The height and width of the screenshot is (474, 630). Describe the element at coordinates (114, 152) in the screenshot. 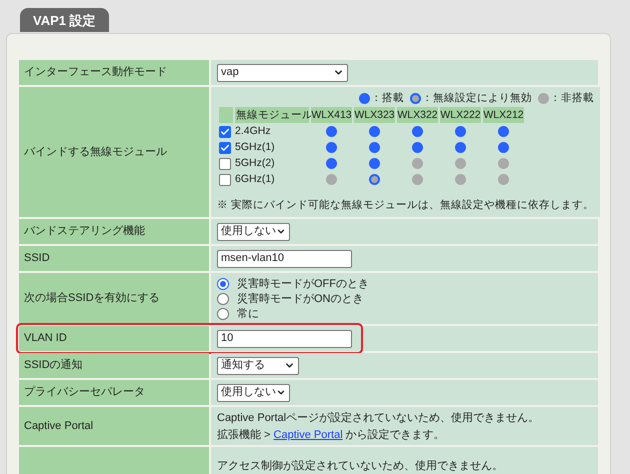

I see `label-cell: バインドする無線モジュール` at that location.